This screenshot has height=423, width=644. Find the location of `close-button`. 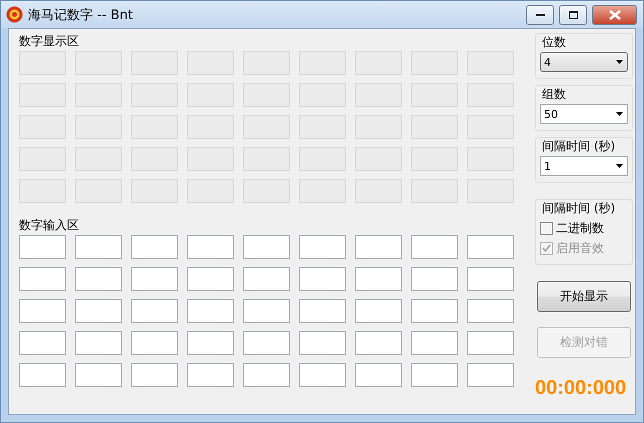

close-button is located at coordinates (614, 14).